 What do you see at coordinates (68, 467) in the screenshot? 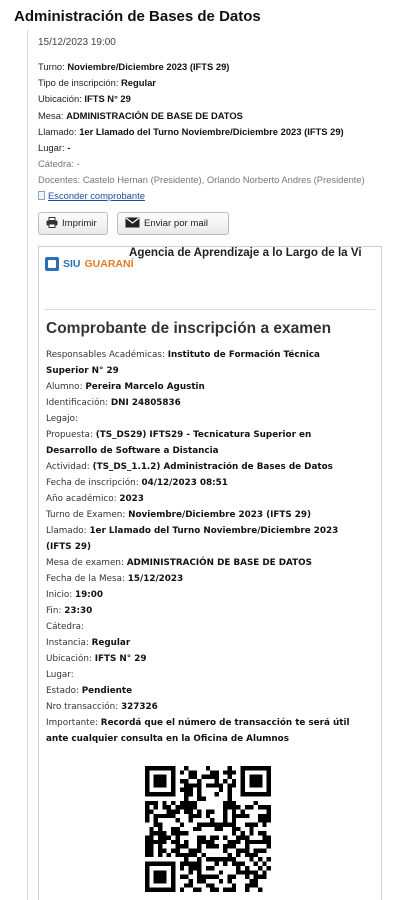
I see `detail-label: Actividad:` at bounding box center [68, 467].